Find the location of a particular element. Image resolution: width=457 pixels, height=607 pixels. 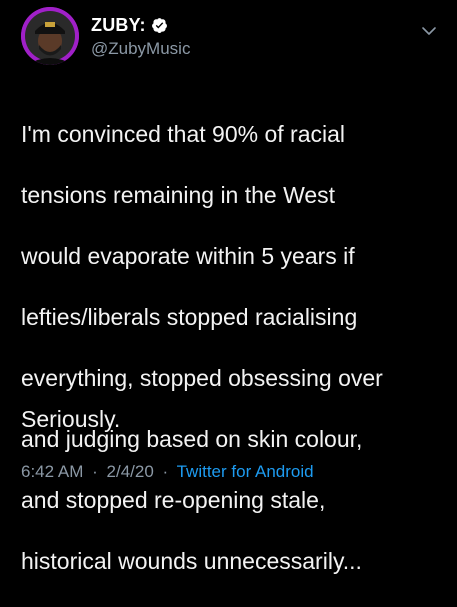

tweet-text-line: would evaporate within 5 years if is located at coordinates (188, 255).